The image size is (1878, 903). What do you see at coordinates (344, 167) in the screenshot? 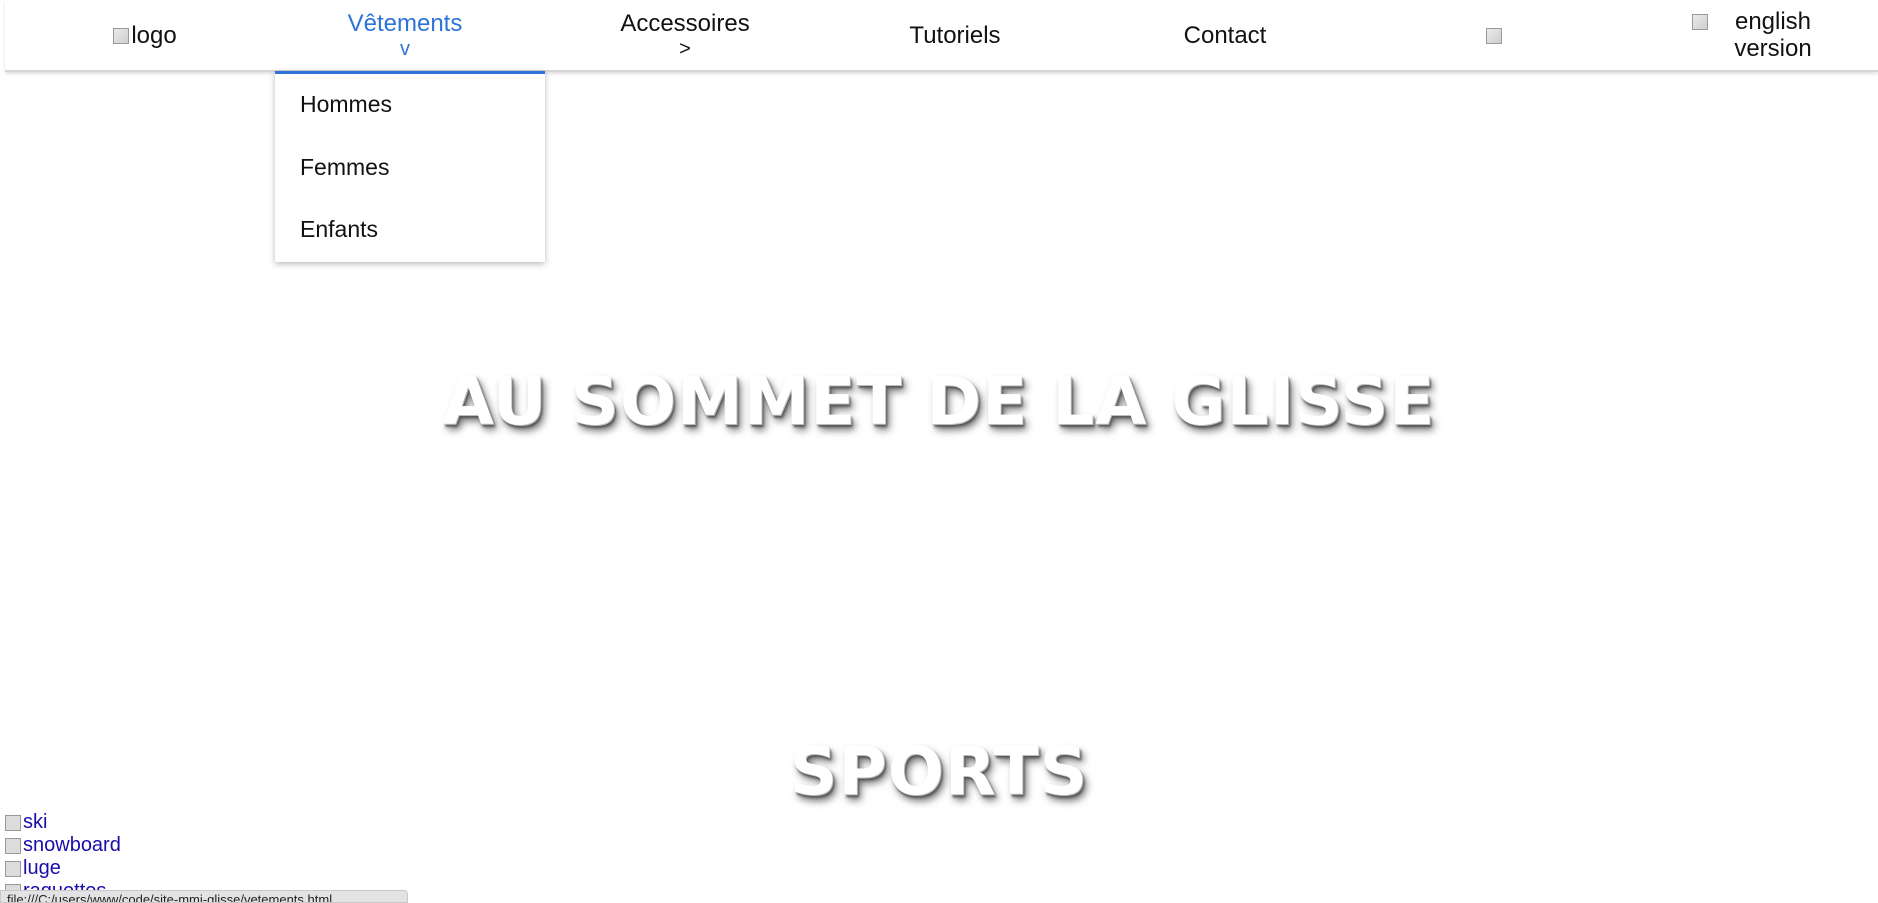
I see `dropdown-item-femmes: Femmes` at bounding box center [344, 167].